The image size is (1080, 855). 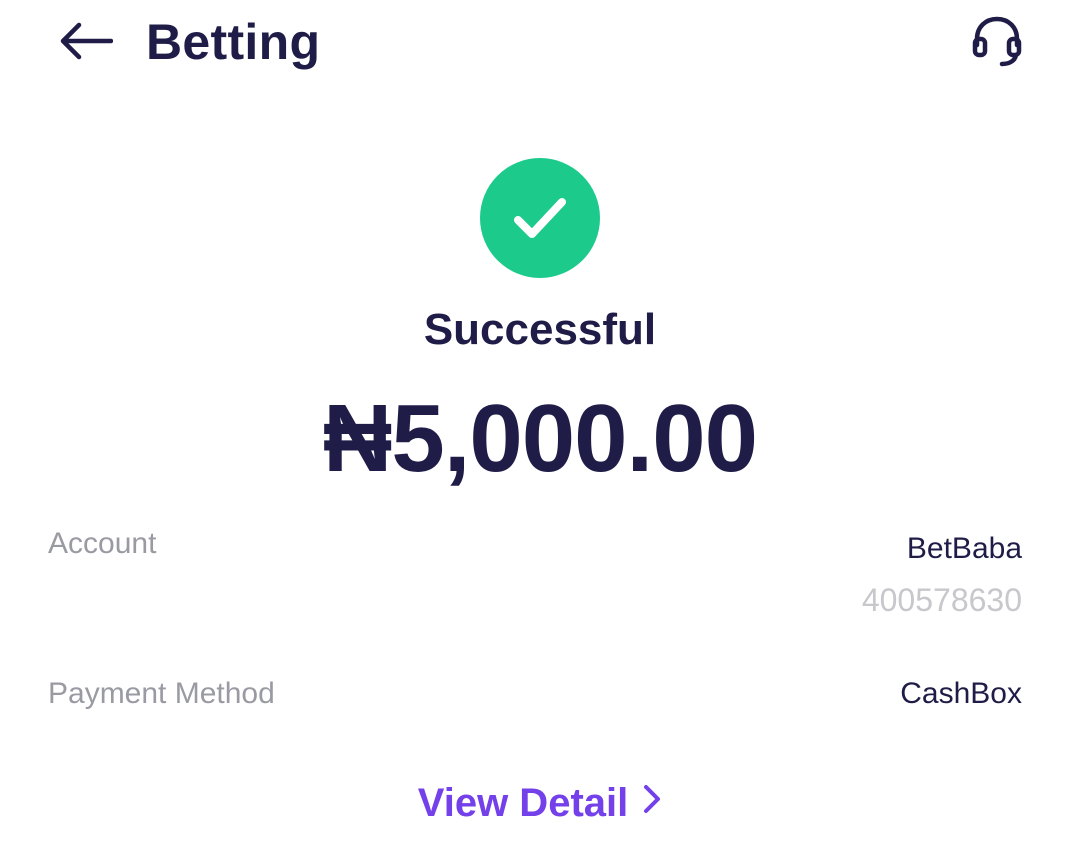 I want to click on view-detail-link: View Detail, so click(x=540, y=803).